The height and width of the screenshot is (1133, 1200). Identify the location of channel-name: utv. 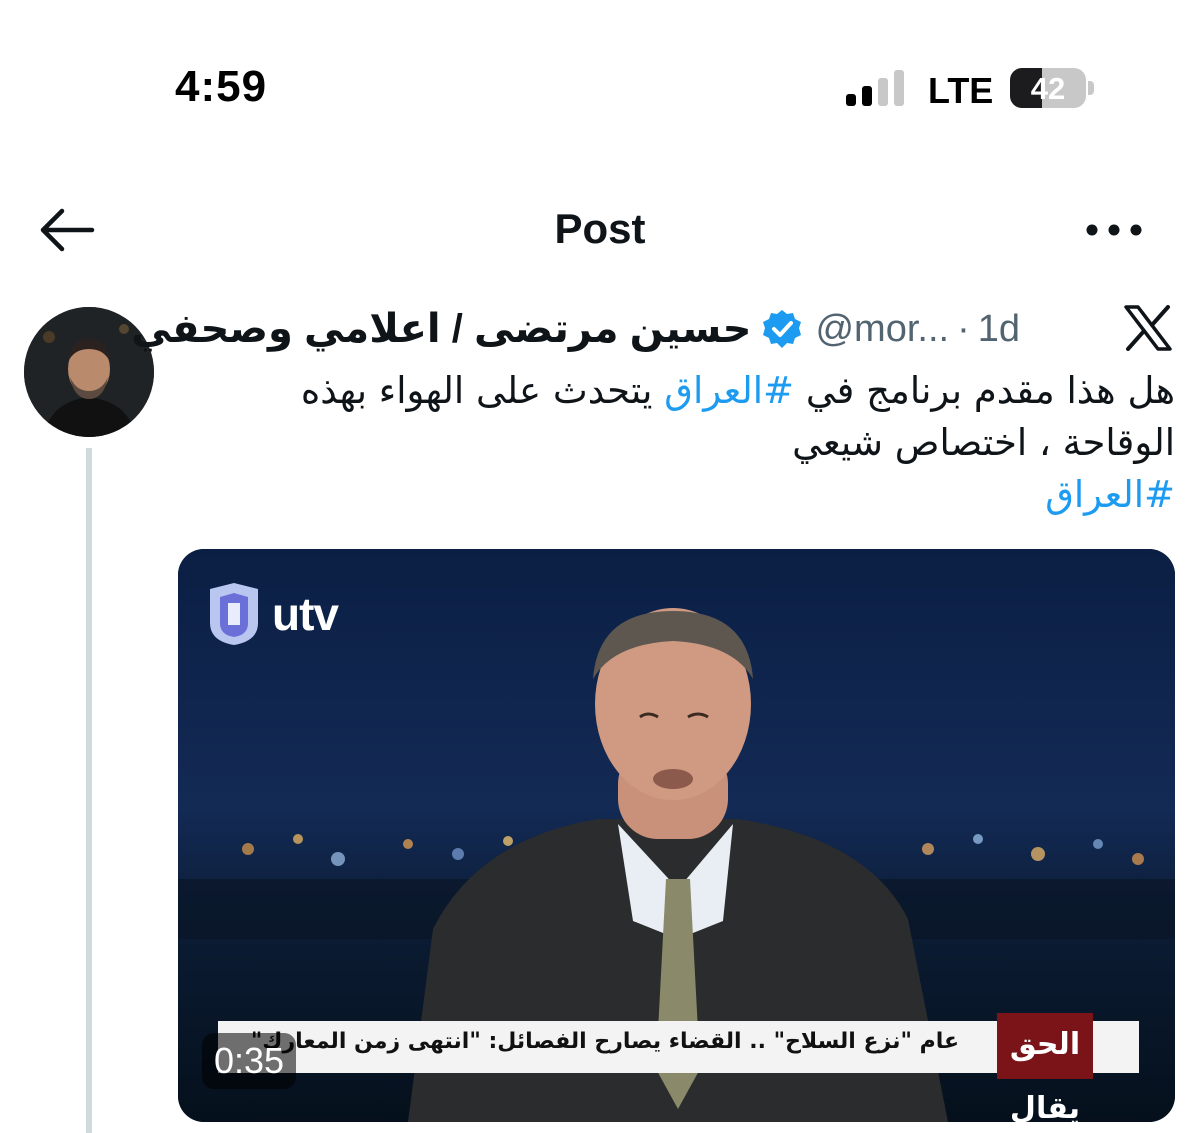
(305, 614).